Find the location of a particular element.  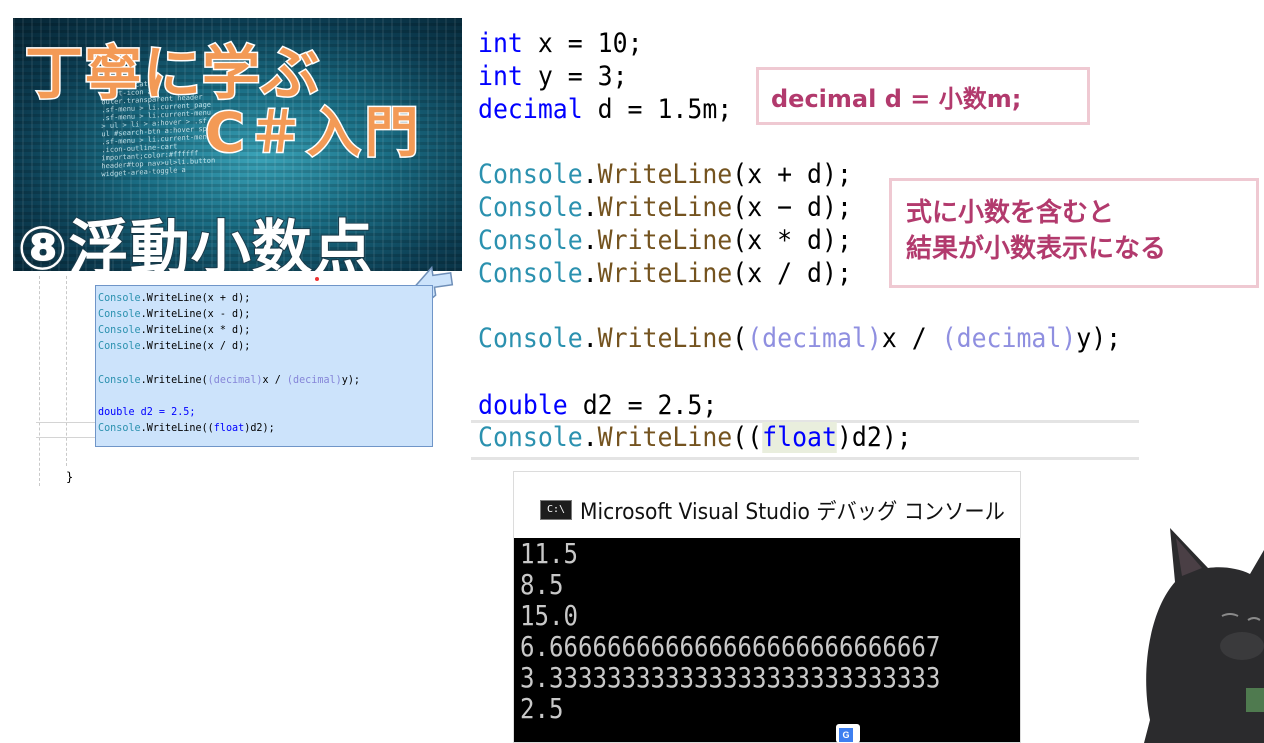

code-line-decimal-d: decimal d = 1.5m; is located at coordinates (605, 109).